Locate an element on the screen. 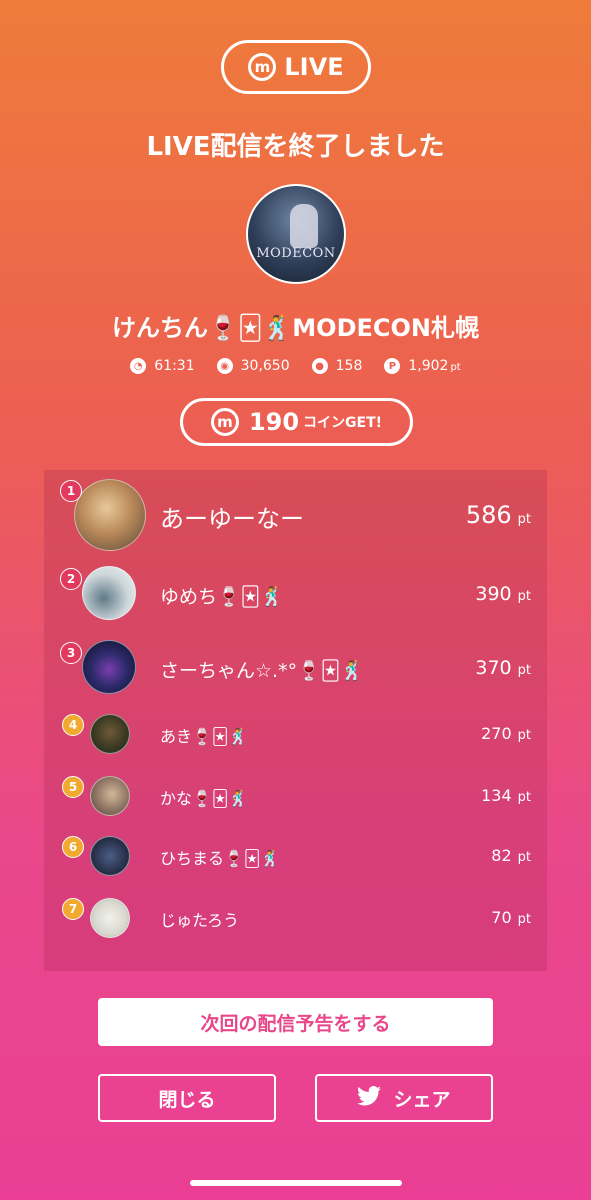  points-icon: P is located at coordinates (392, 366).